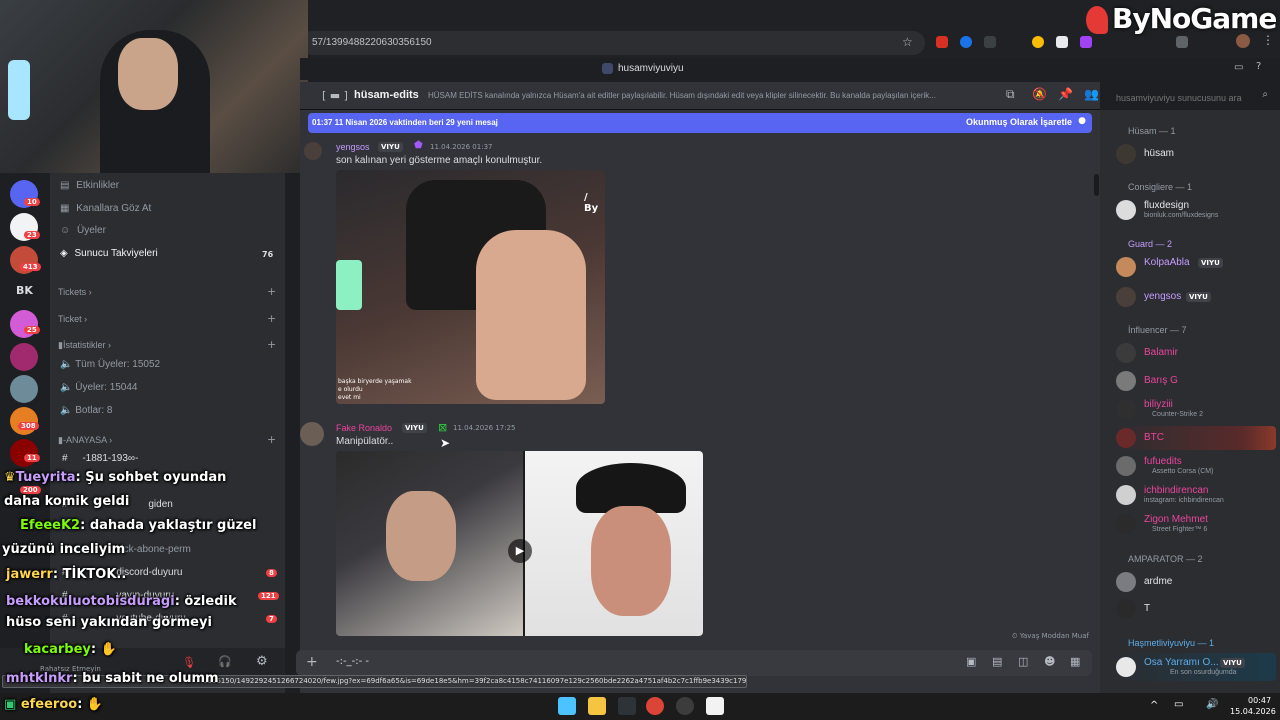 The height and width of the screenshot is (720, 1280). I want to click on bookmark-star-icon: ☆, so click(907, 42).